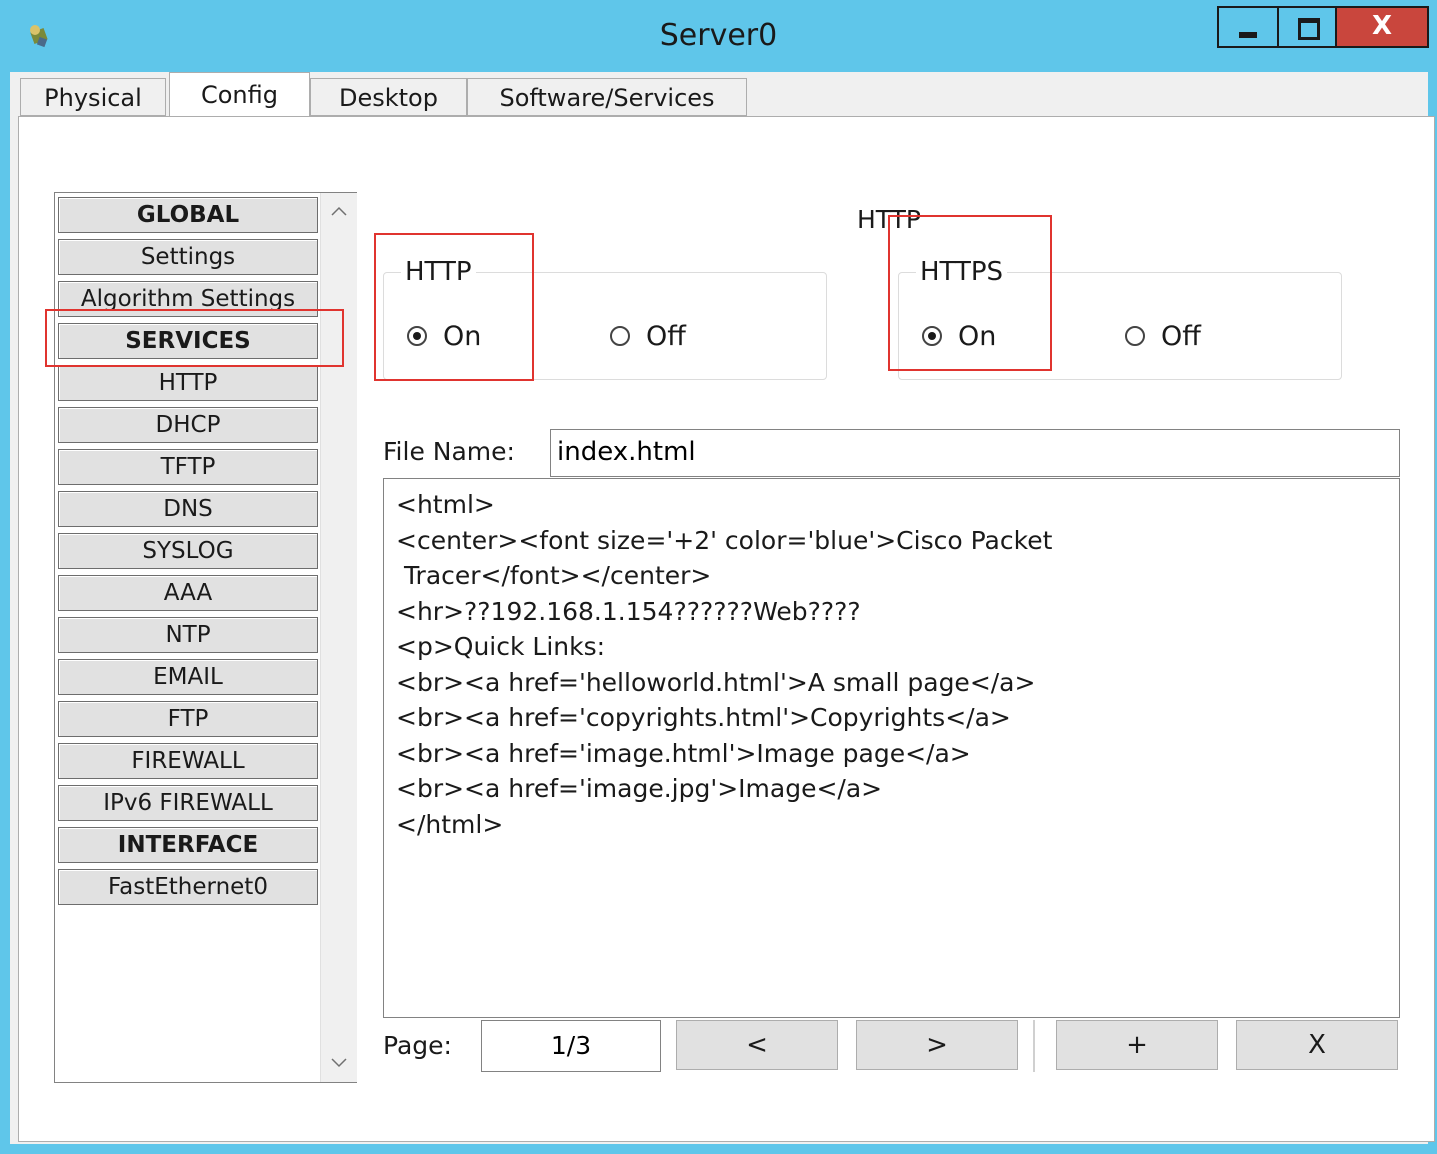 Image resolution: width=1437 pixels, height=1154 pixels. I want to click on editor-line: <html>, so click(445, 504).